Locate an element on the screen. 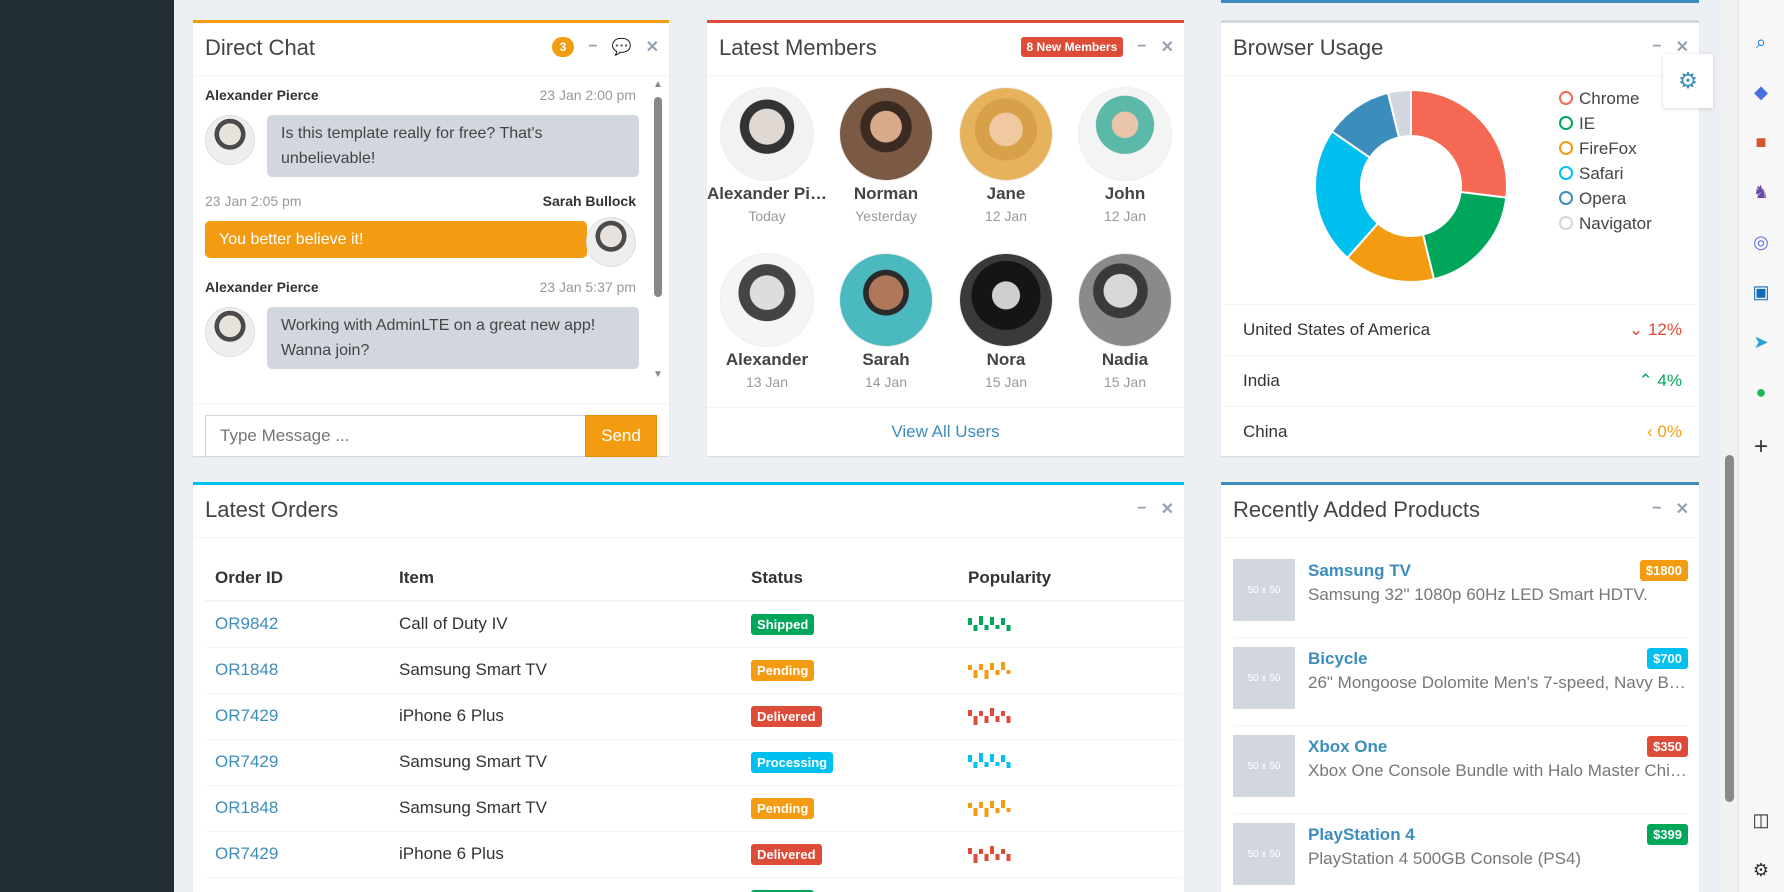  country-row: United States of America ⌄ 12% is located at coordinates (1460, 329).